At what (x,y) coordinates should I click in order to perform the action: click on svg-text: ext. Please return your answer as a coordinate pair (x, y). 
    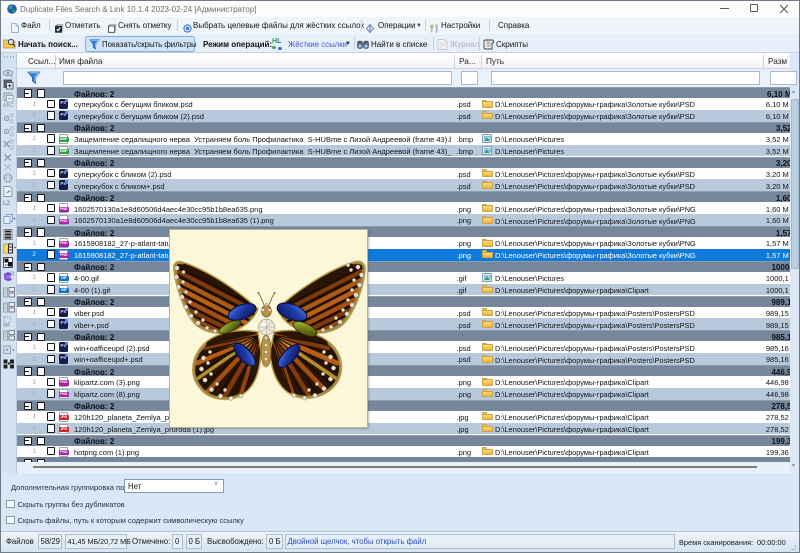
    Looking at the image, I should click on (7, 325).